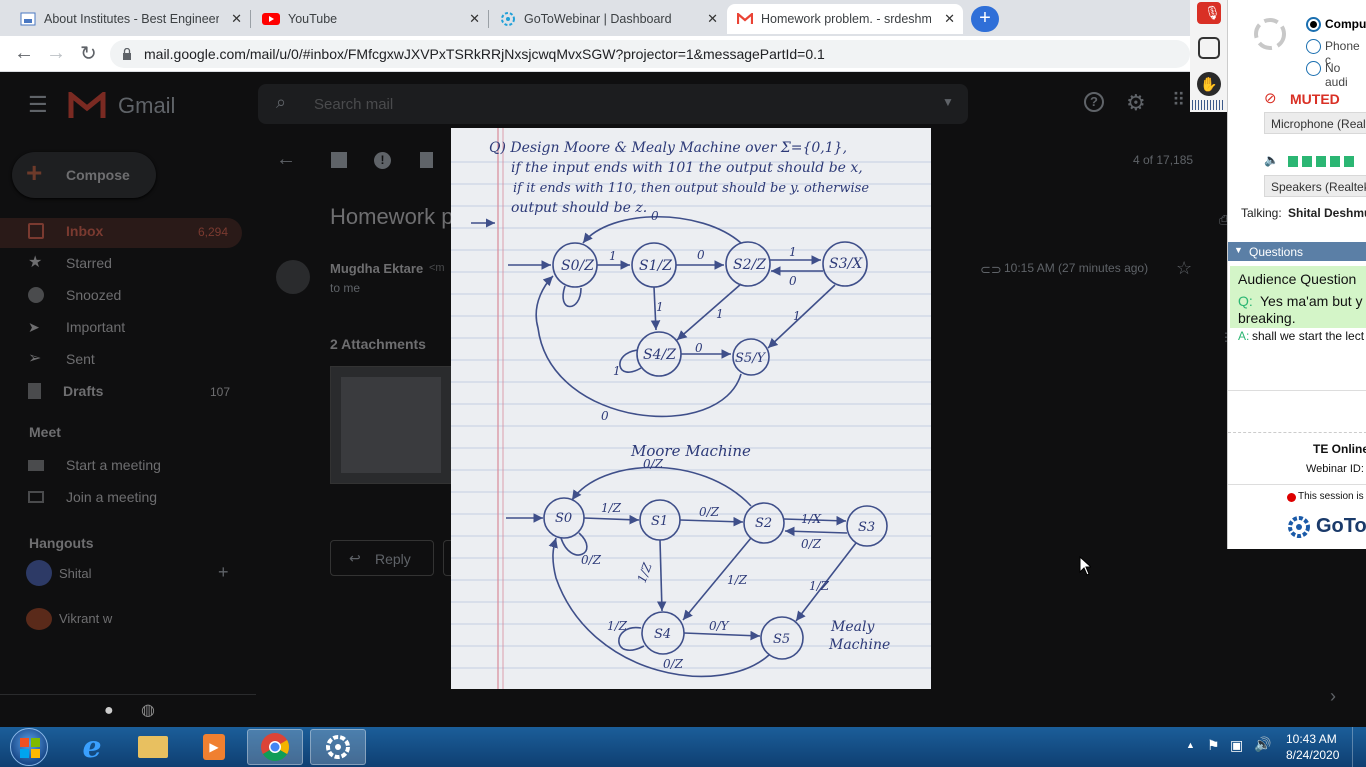 The width and height of the screenshot is (1366, 767). Describe the element at coordinates (985, 19) in the screenshot. I see `new-tab-button: +` at that location.